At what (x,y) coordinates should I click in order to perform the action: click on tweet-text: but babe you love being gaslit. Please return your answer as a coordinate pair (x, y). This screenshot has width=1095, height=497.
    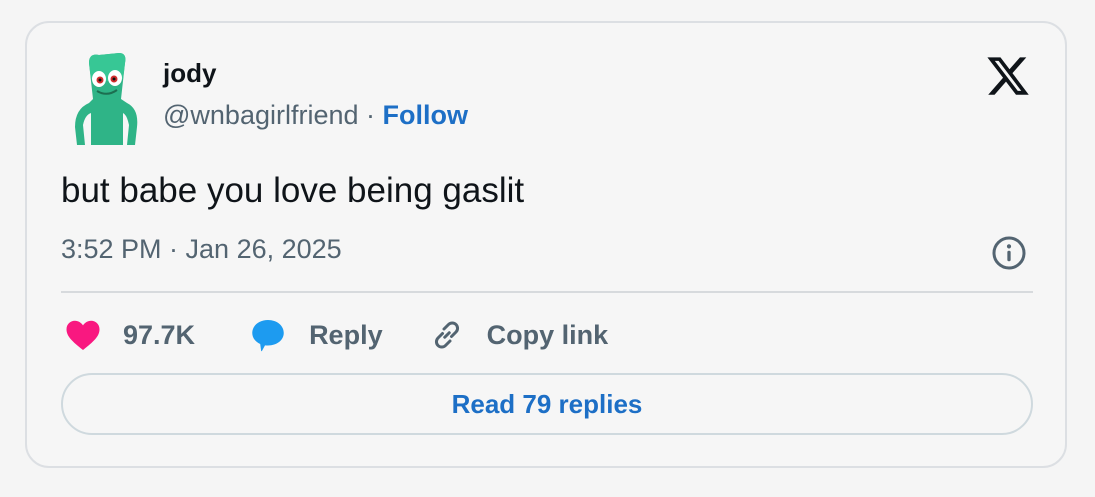
    Looking at the image, I should click on (293, 190).